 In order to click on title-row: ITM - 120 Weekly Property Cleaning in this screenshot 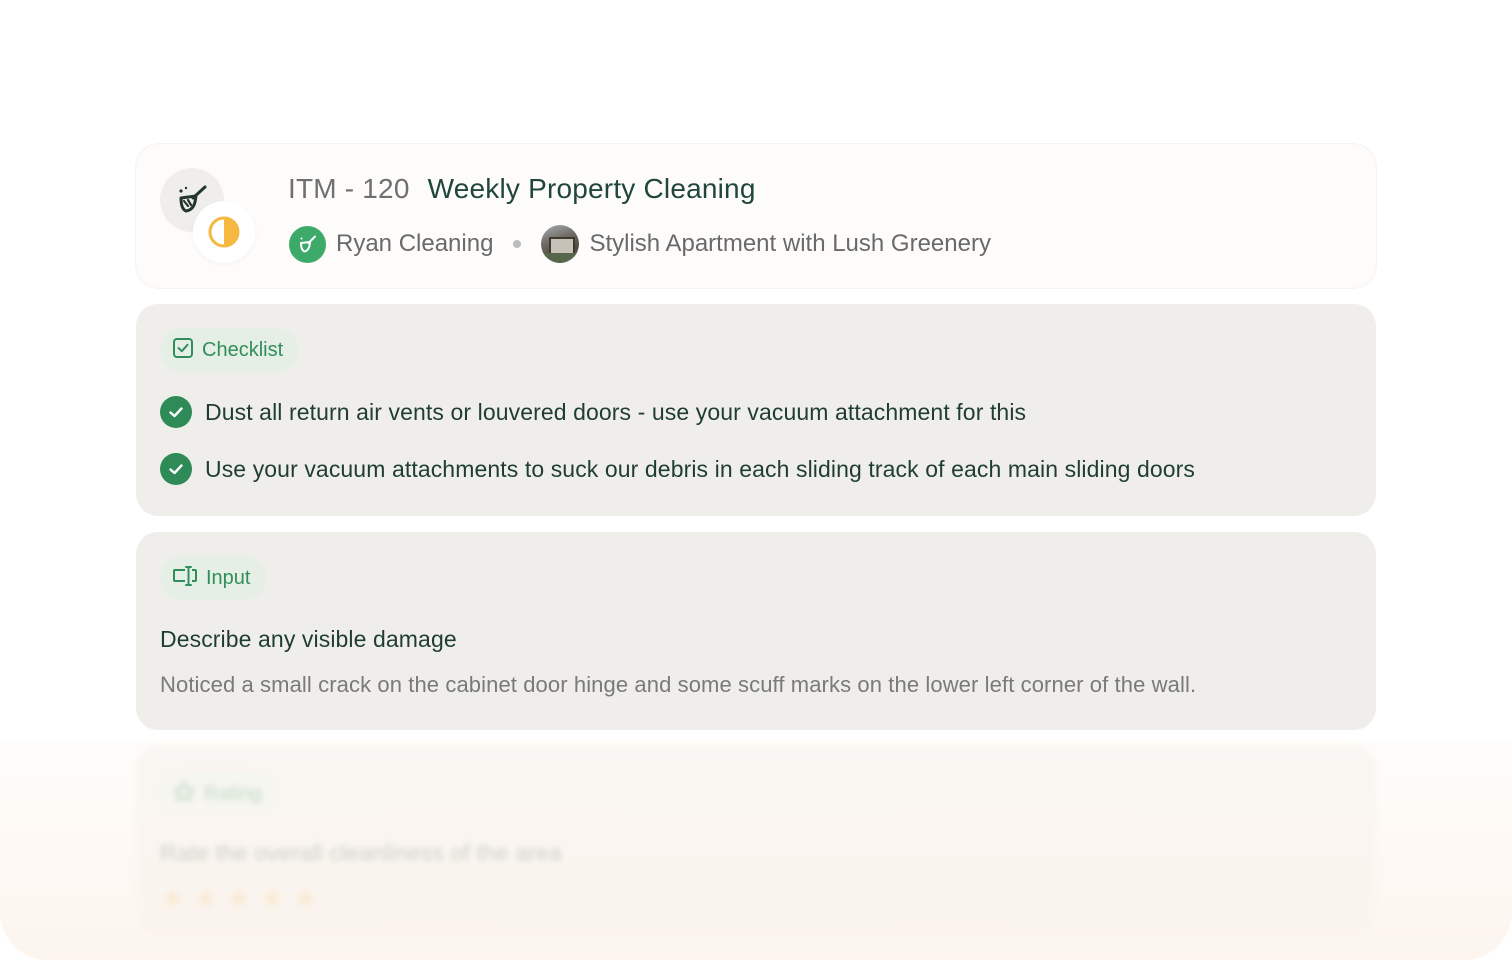, I will do `click(522, 189)`.